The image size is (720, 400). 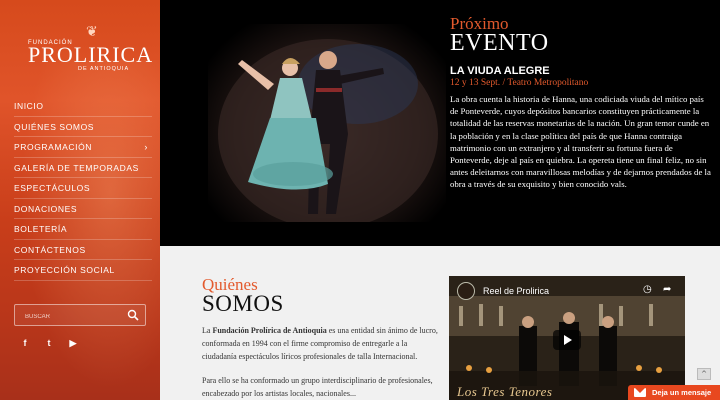 I want to click on search-icon, so click(x=133, y=315).